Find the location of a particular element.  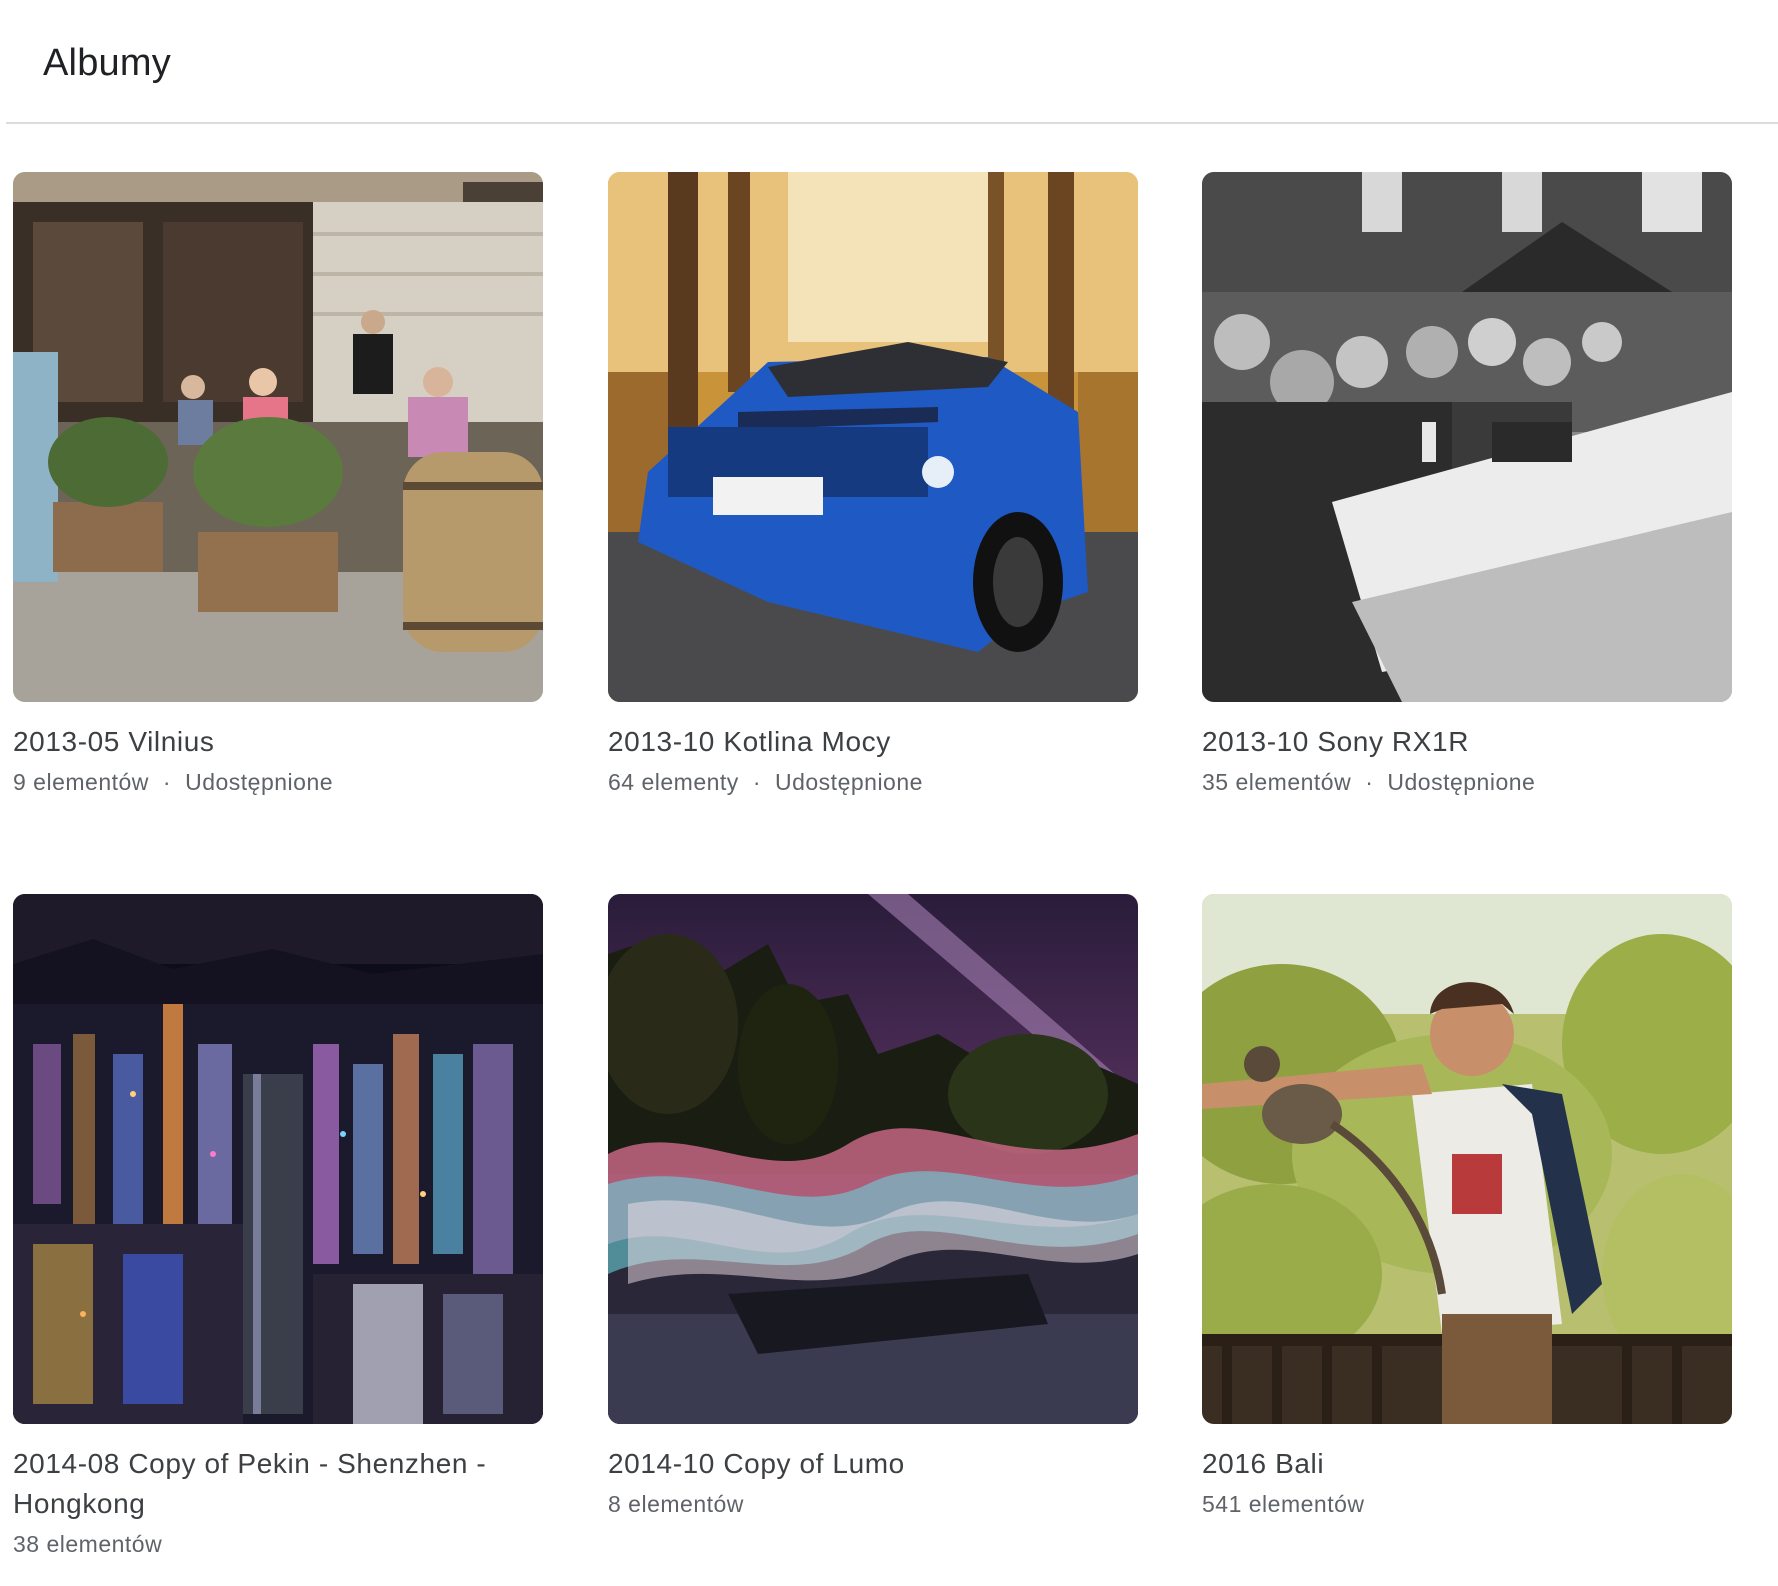

item-count: 541 elementów is located at coordinates (1283, 1504).